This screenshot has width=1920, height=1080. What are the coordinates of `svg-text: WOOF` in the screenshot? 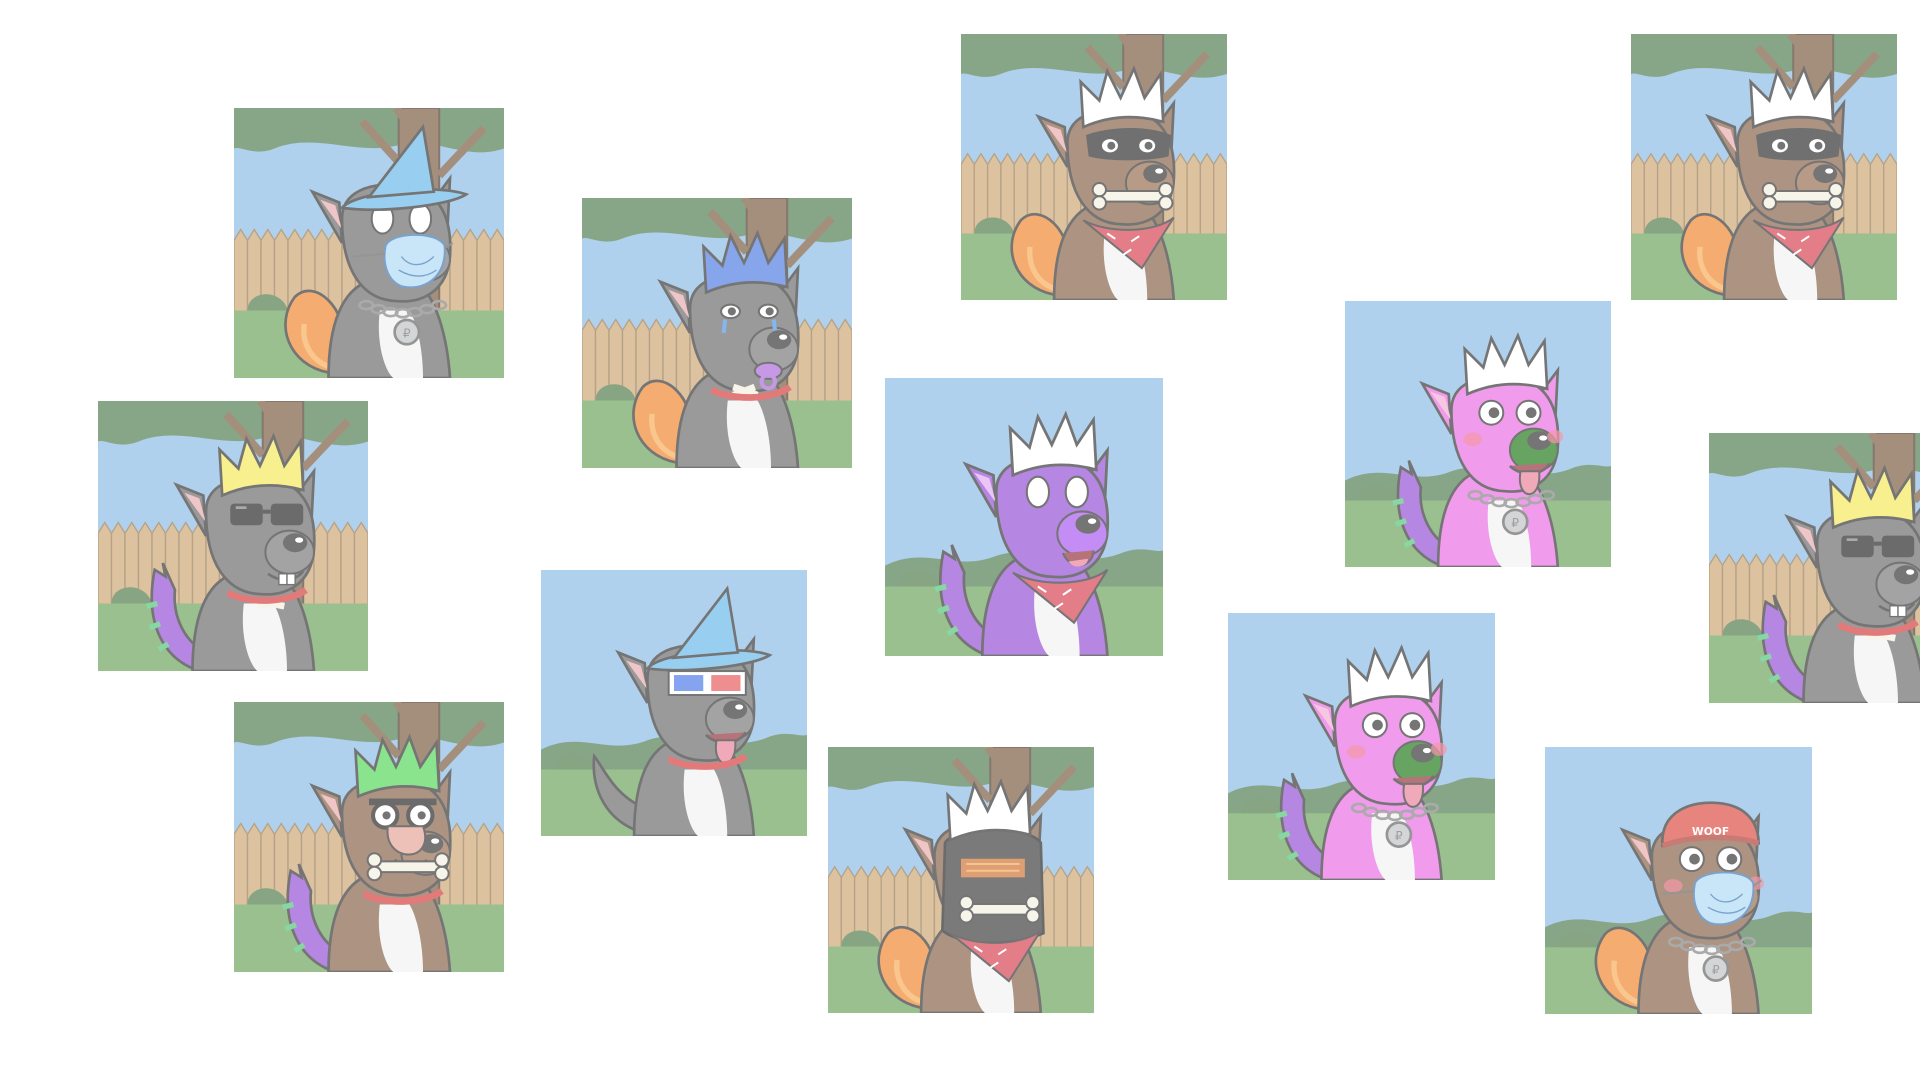 It's located at (1710, 831).